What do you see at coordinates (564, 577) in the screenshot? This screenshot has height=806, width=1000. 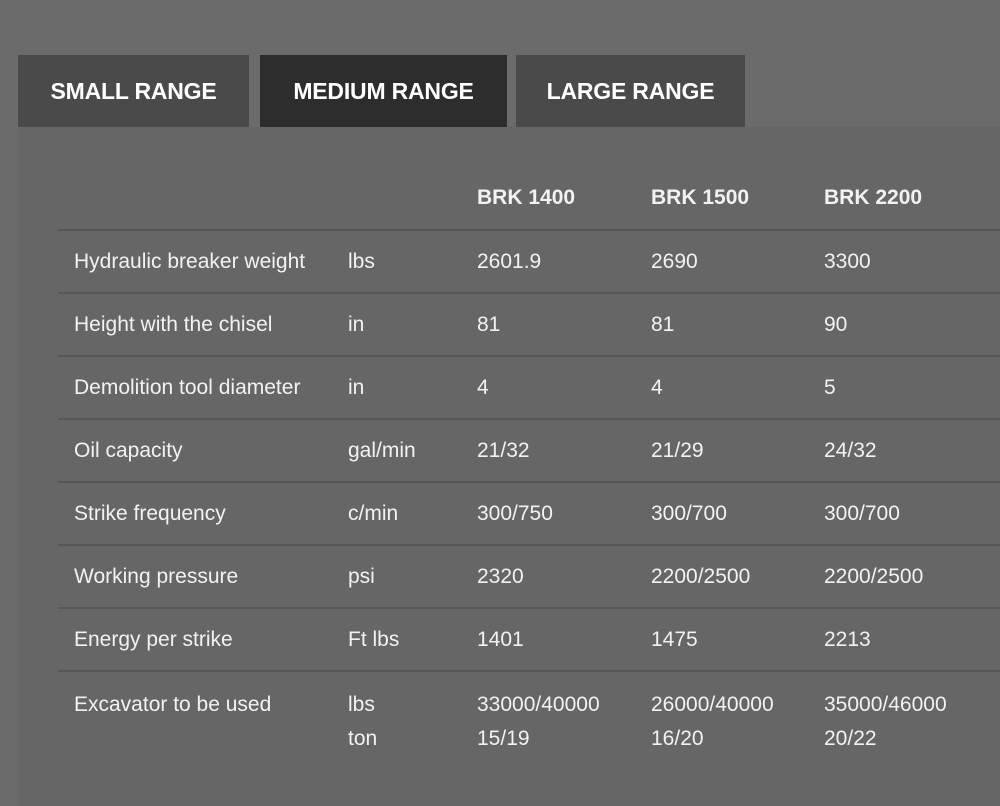 I see `row-value: 2320` at bounding box center [564, 577].